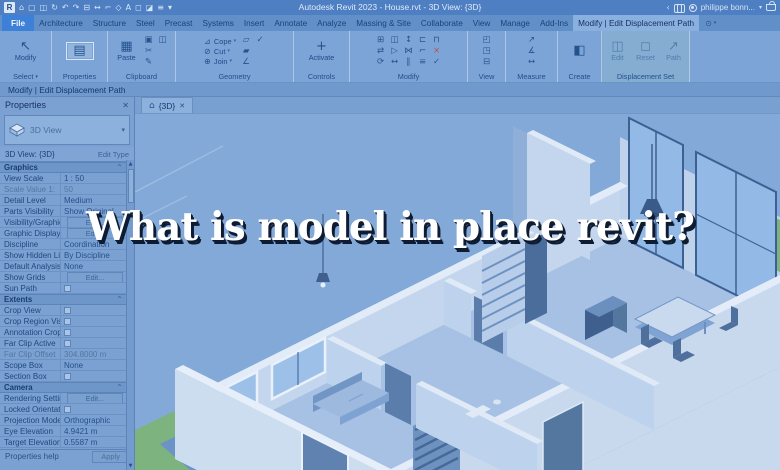  I want to click on measure-angle-icon: ∡, so click(532, 51).